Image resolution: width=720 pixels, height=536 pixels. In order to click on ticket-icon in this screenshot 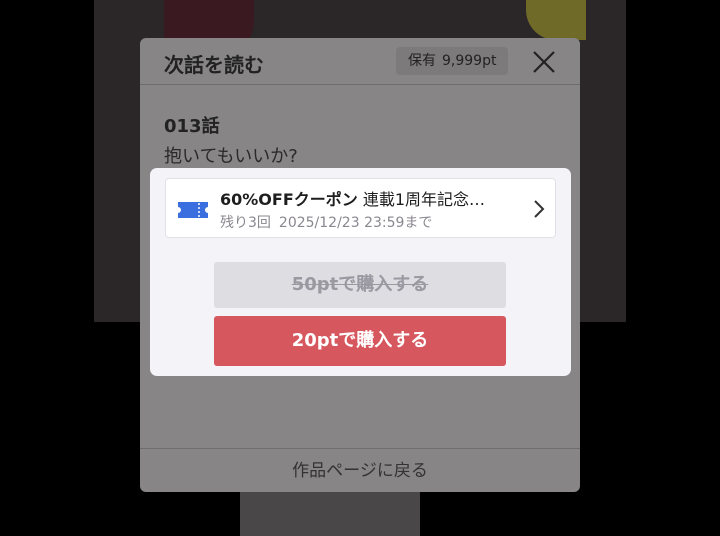, I will do `click(193, 210)`.